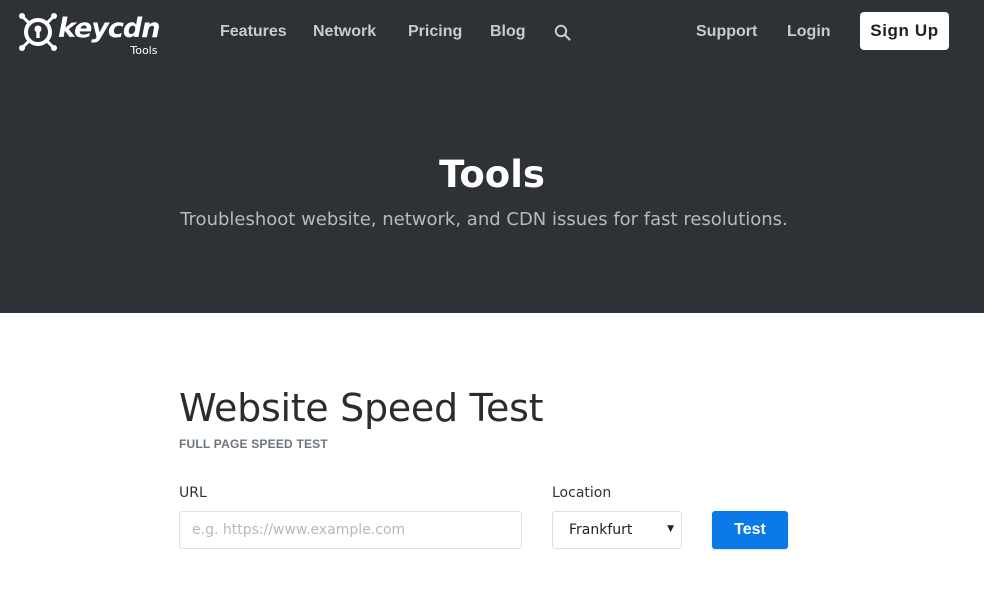  Describe the element at coordinates (38, 32) in the screenshot. I see `keycdn-logo-icon` at that location.